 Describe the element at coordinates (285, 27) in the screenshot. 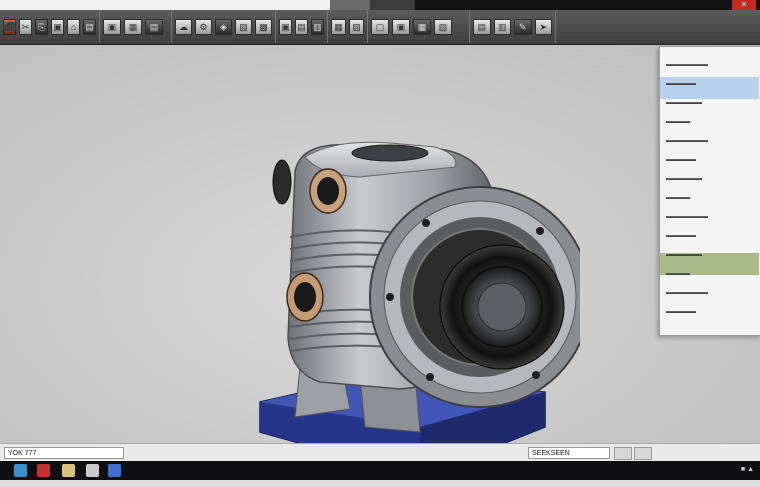

I see `ribbon-button-g4-0: ▣` at that location.